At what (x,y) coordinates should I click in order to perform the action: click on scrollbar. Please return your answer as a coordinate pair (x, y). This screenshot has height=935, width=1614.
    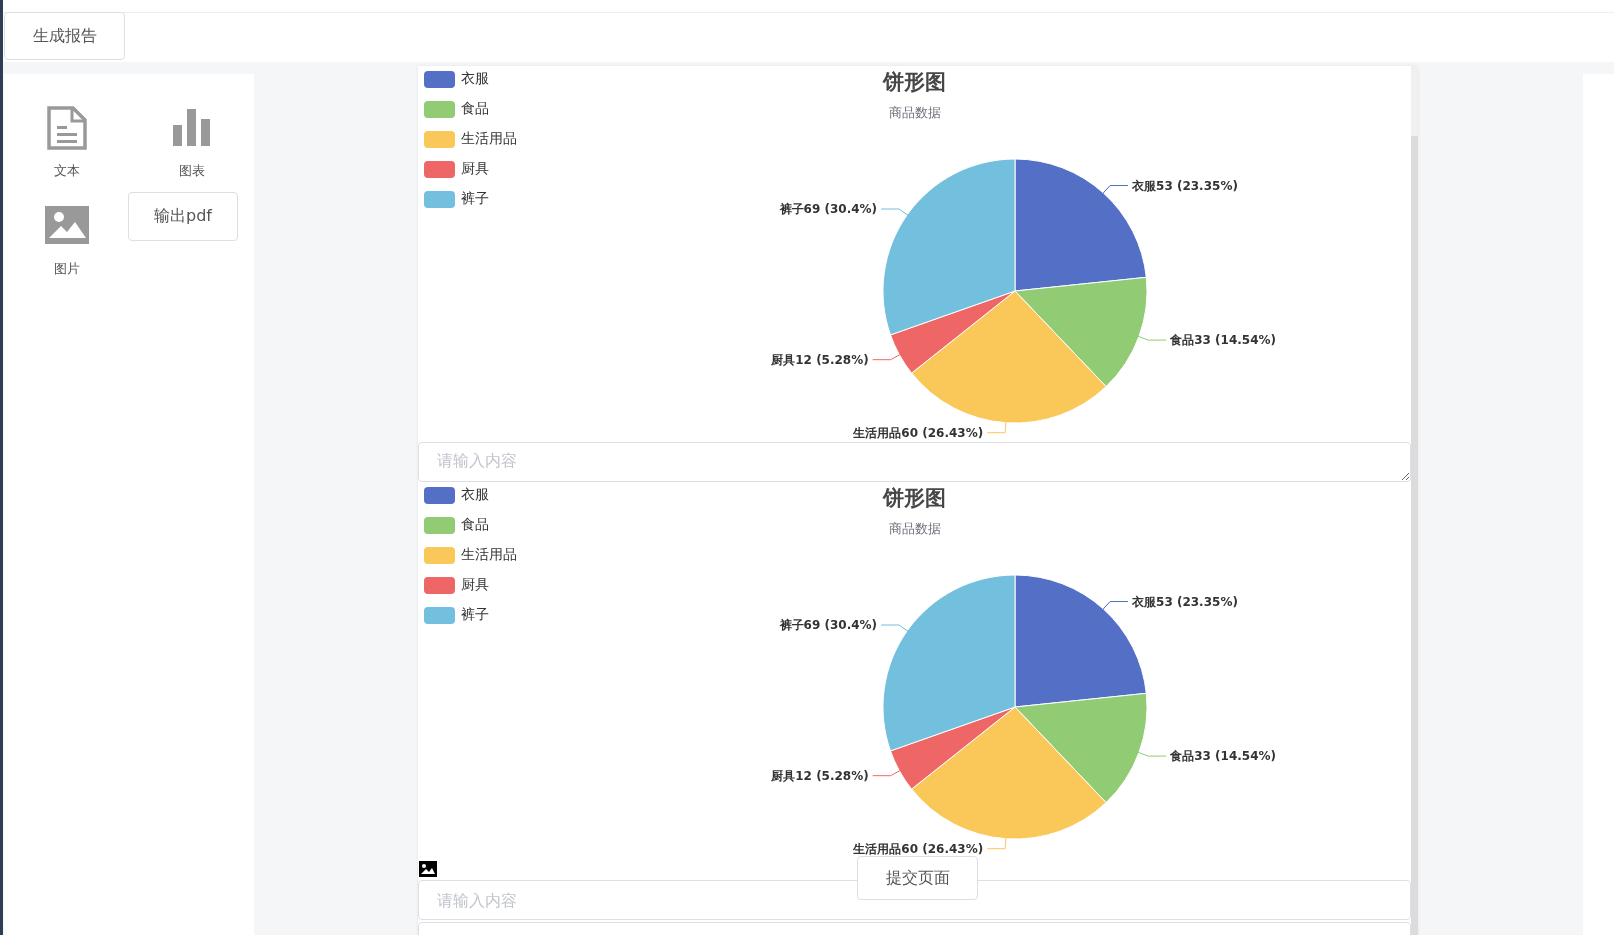
    Looking at the image, I should click on (1414, 500).